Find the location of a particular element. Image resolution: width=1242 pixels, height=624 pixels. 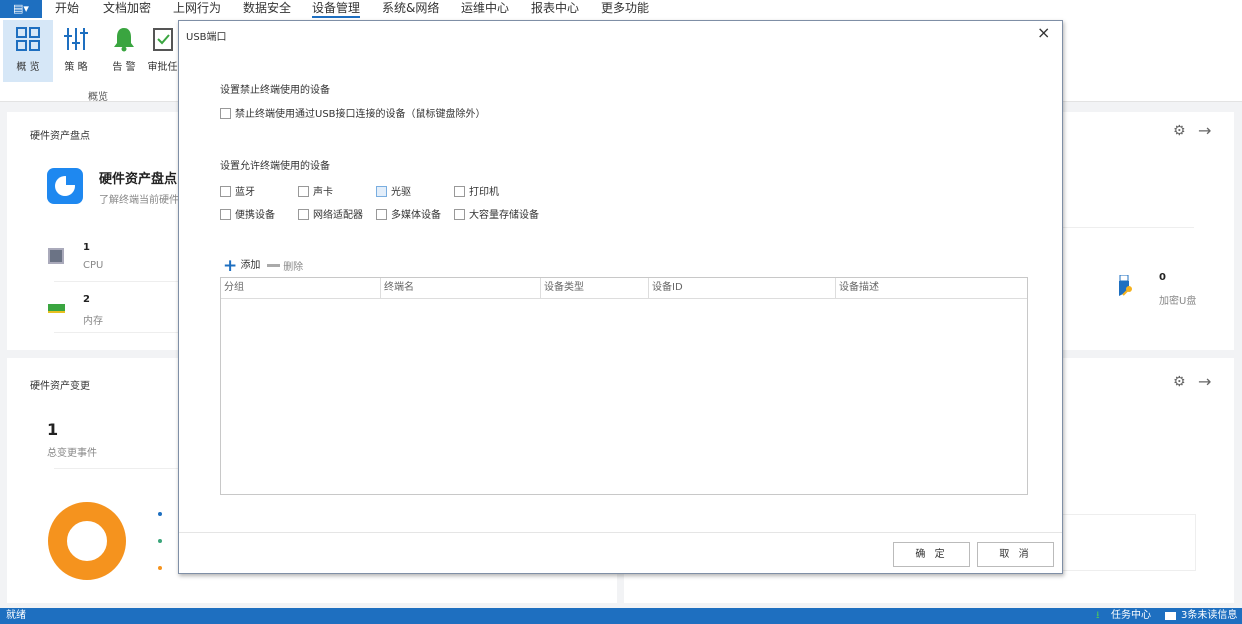

menu-ops-center: 运维中心 is located at coordinates (485, 9).